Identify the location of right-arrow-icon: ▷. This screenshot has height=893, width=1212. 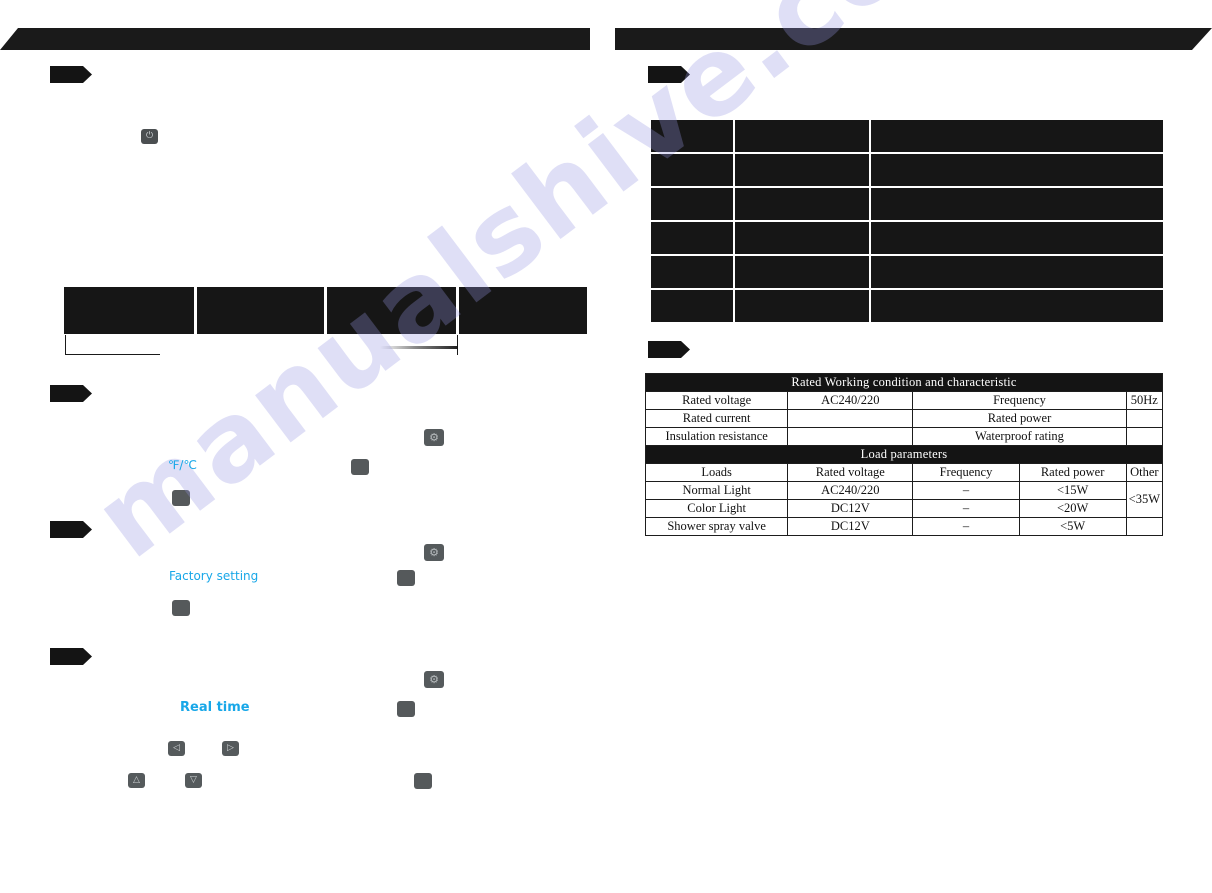
(230, 748).